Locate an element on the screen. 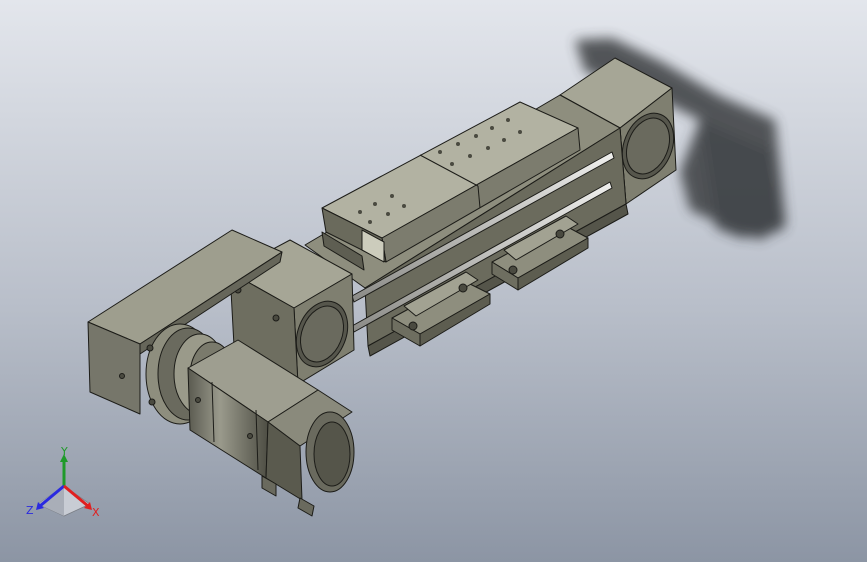 The width and height of the screenshot is (867, 562). x-axis-label: X is located at coordinates (96, 512).